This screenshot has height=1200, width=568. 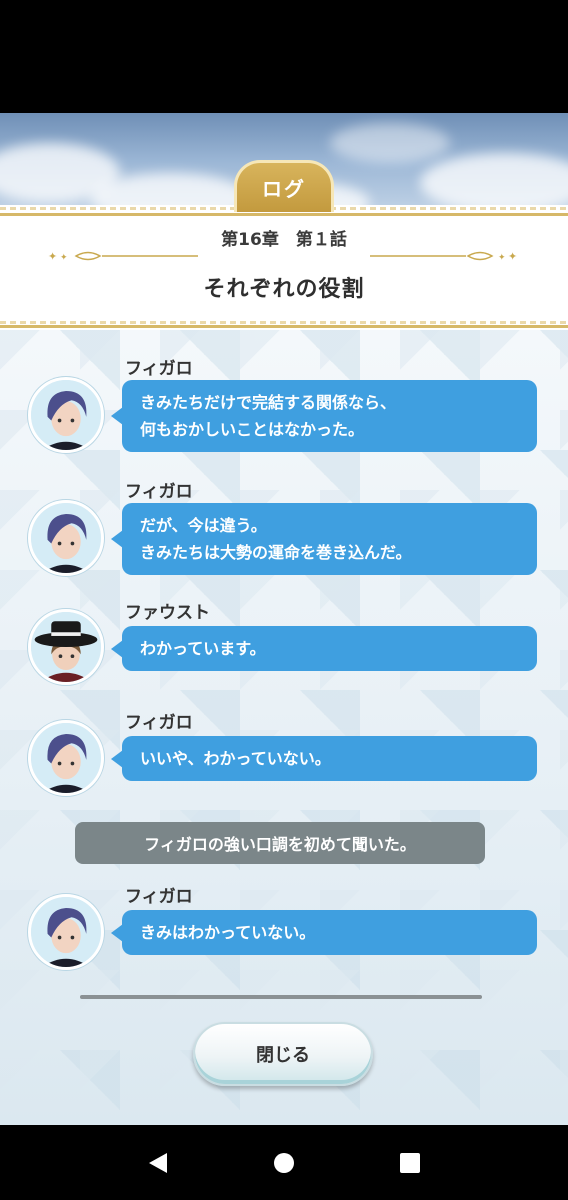 I want to click on system-nav-bar, so click(x=284, y=1162).